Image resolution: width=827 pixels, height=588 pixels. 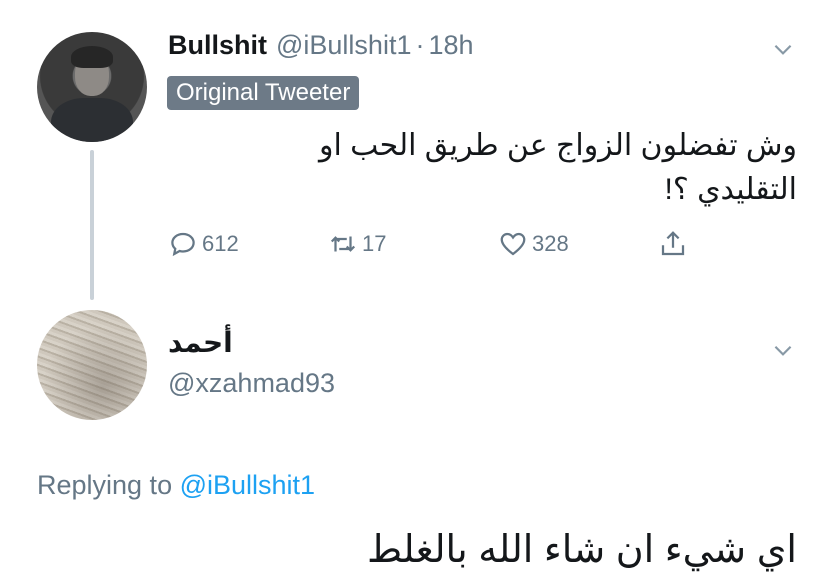 What do you see at coordinates (550, 243) in the screenshot?
I see `like-count: 328` at bounding box center [550, 243].